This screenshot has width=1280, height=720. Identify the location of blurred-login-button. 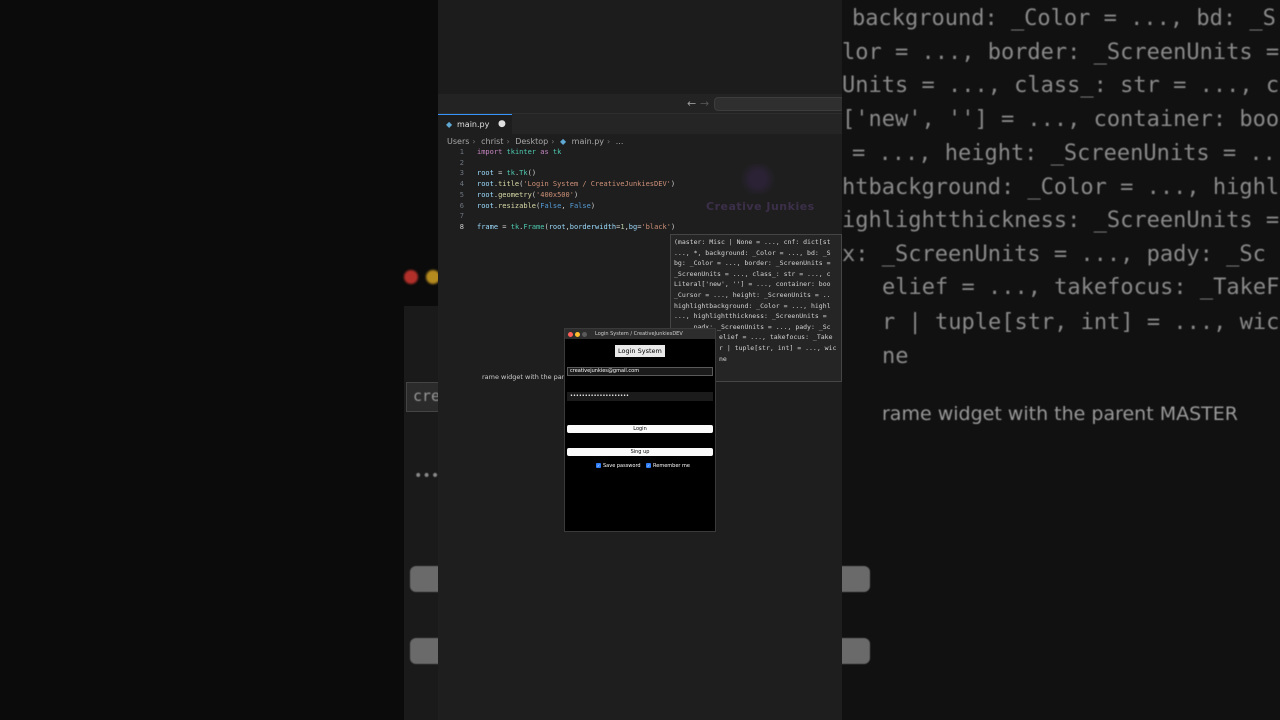
(424, 579).